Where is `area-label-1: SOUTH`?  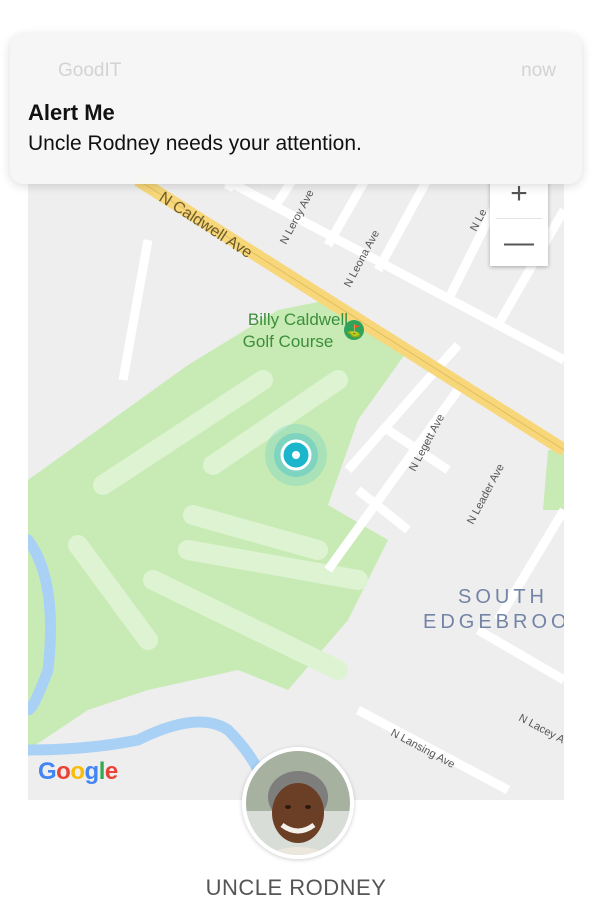 area-label-1: SOUTH is located at coordinates (503, 597).